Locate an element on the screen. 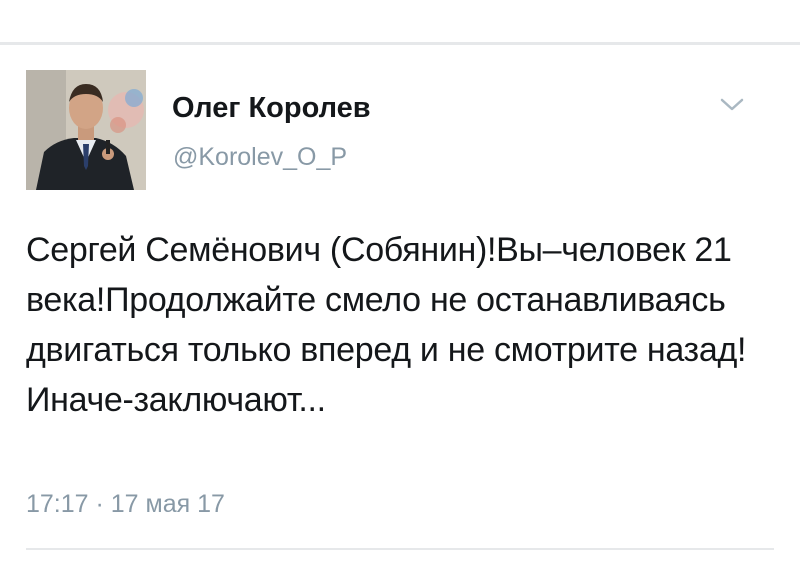 The height and width of the screenshot is (563, 800). bottom-divider is located at coordinates (400, 549).